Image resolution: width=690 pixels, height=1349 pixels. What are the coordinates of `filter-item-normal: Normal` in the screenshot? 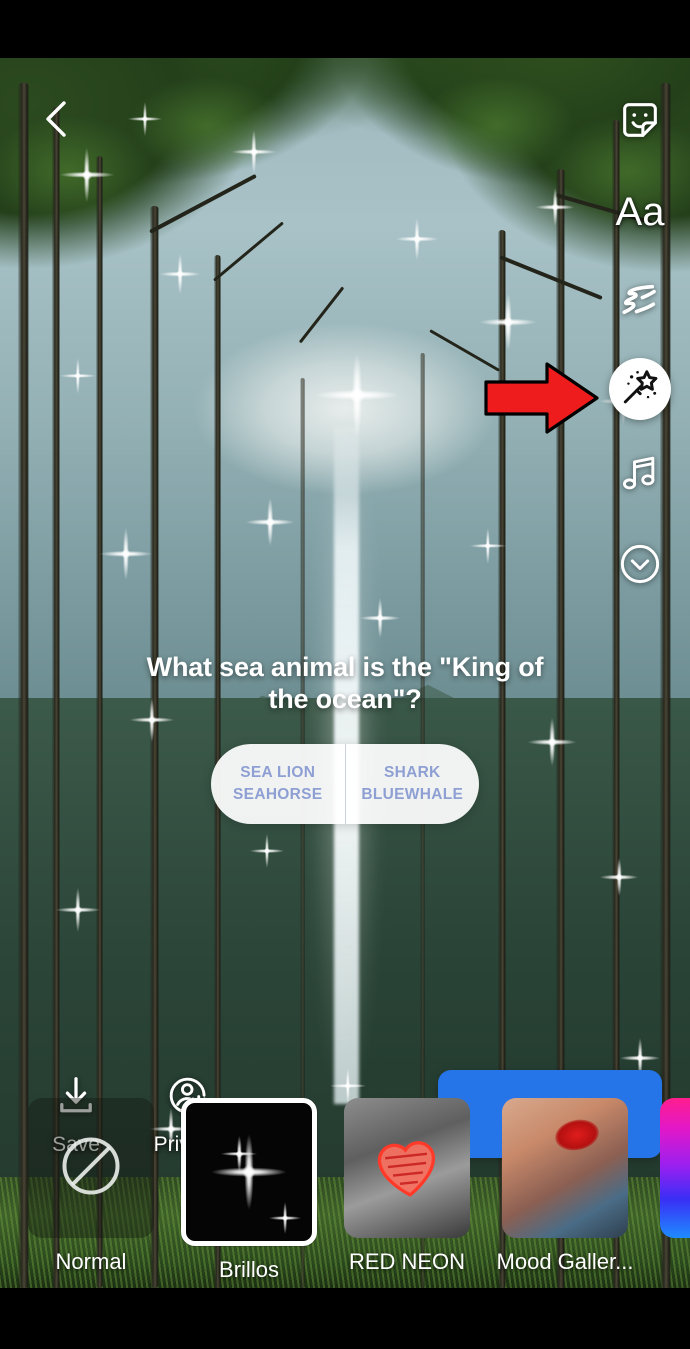 It's located at (91, 1186).